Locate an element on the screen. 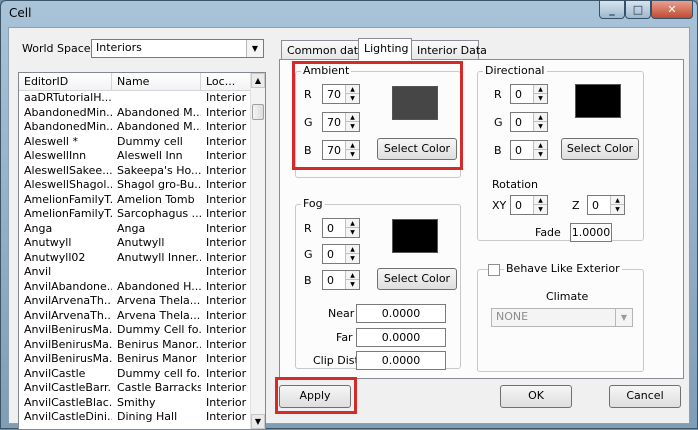 Image resolution: width=698 pixels, height=430 pixels. table-row: Anutwyll Anutwyll Interior is located at coordinates (135, 243).